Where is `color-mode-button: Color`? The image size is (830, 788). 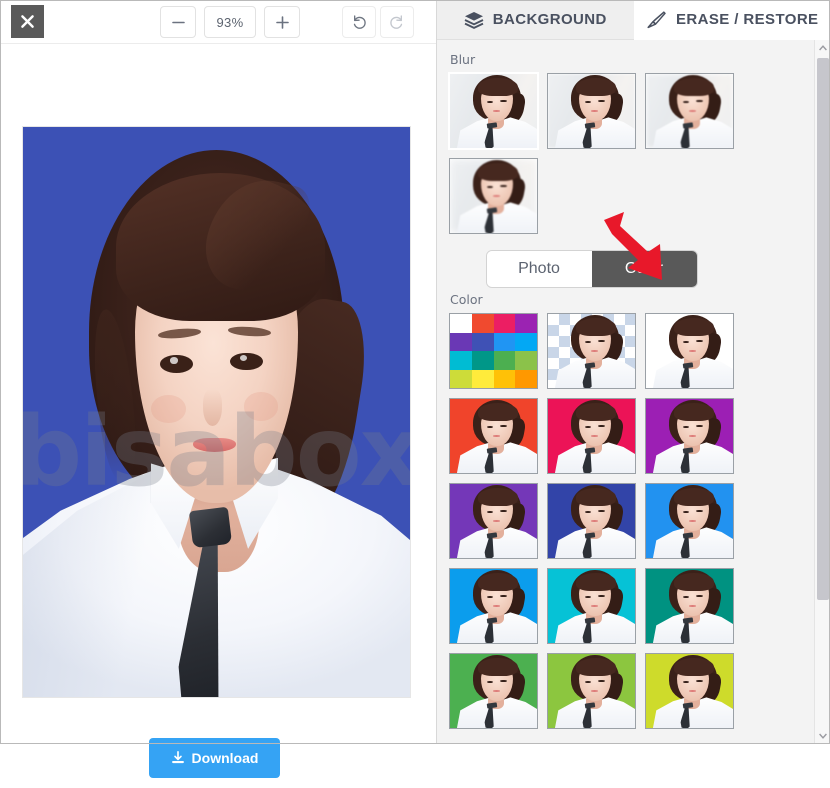 color-mode-button: Color is located at coordinates (644, 269).